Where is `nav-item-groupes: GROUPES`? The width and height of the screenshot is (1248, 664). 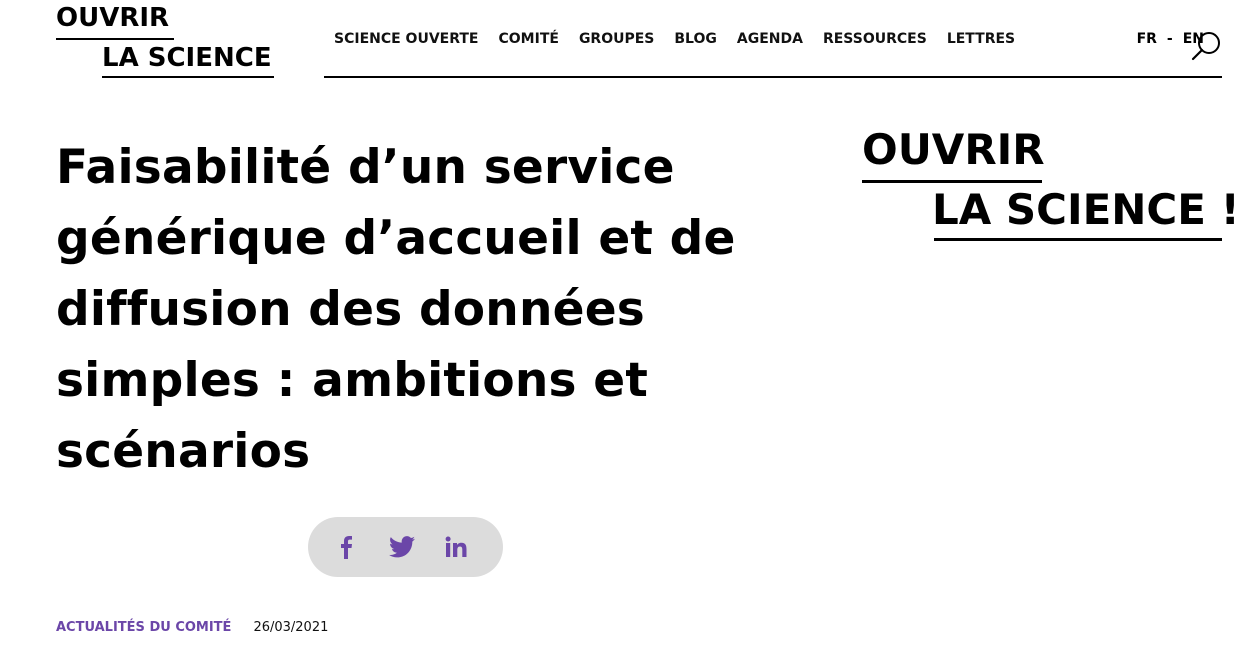 nav-item-groupes: GROUPES is located at coordinates (616, 39).